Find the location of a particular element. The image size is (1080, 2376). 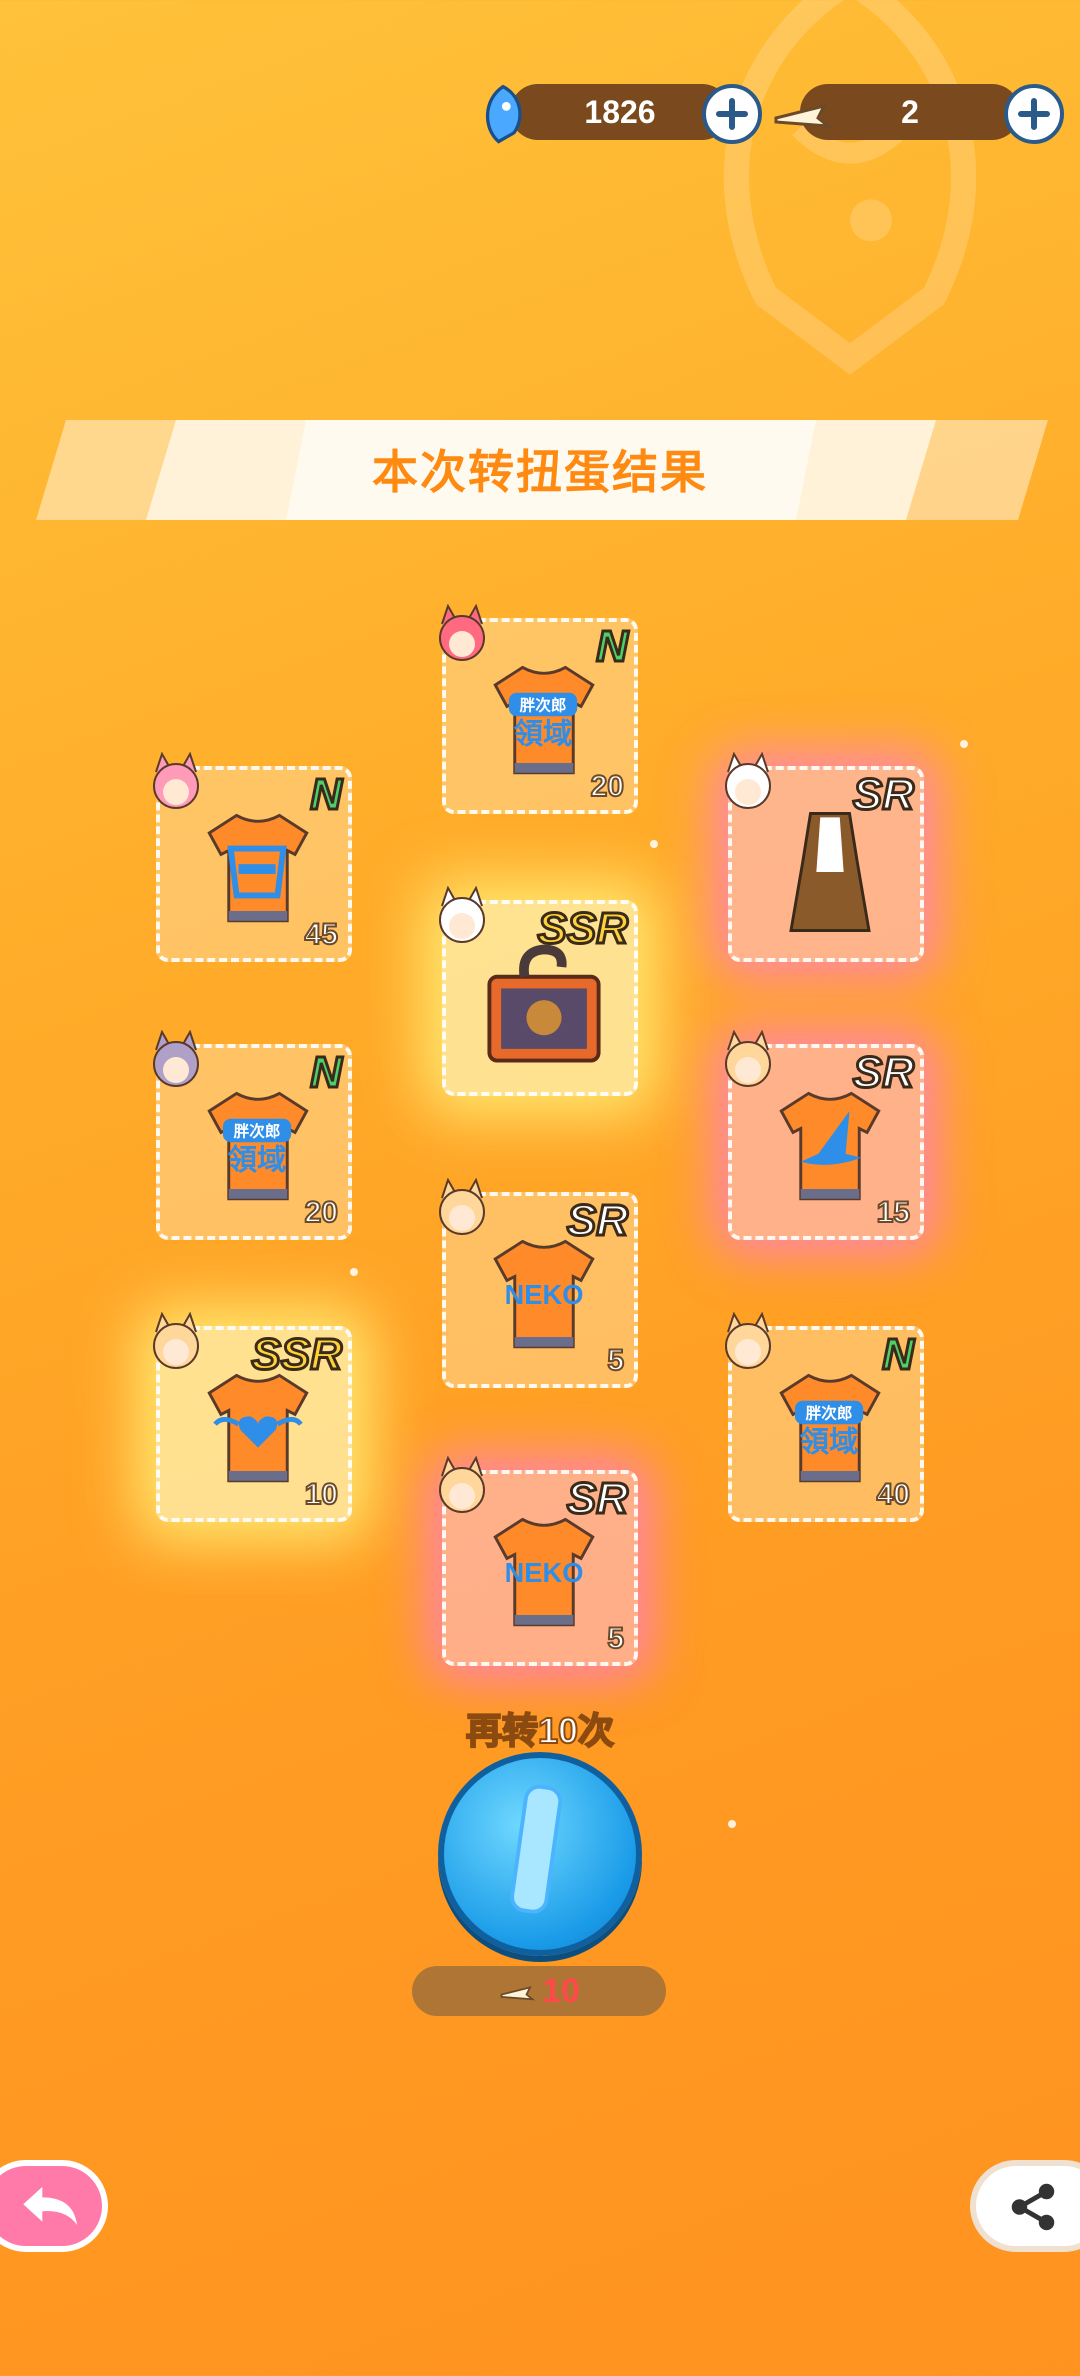

ticket-count: 2 is located at coordinates (910, 111).